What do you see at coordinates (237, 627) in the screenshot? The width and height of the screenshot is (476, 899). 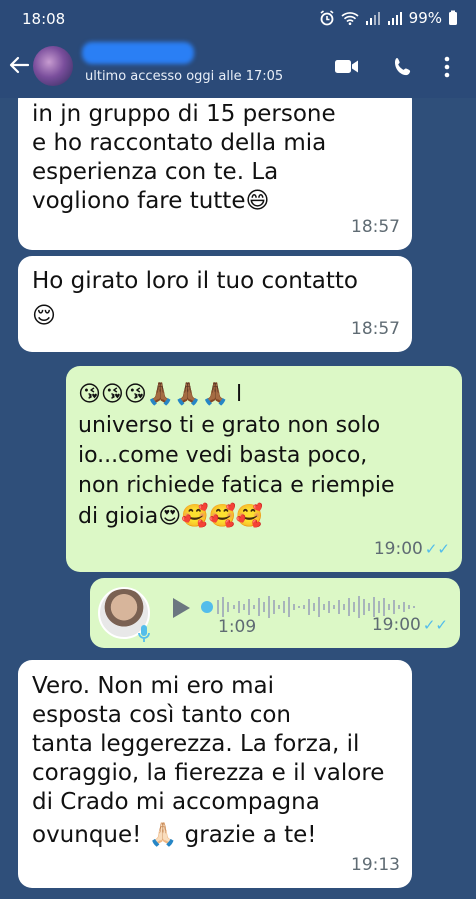 I see `voice-duration: 1:09` at bounding box center [237, 627].